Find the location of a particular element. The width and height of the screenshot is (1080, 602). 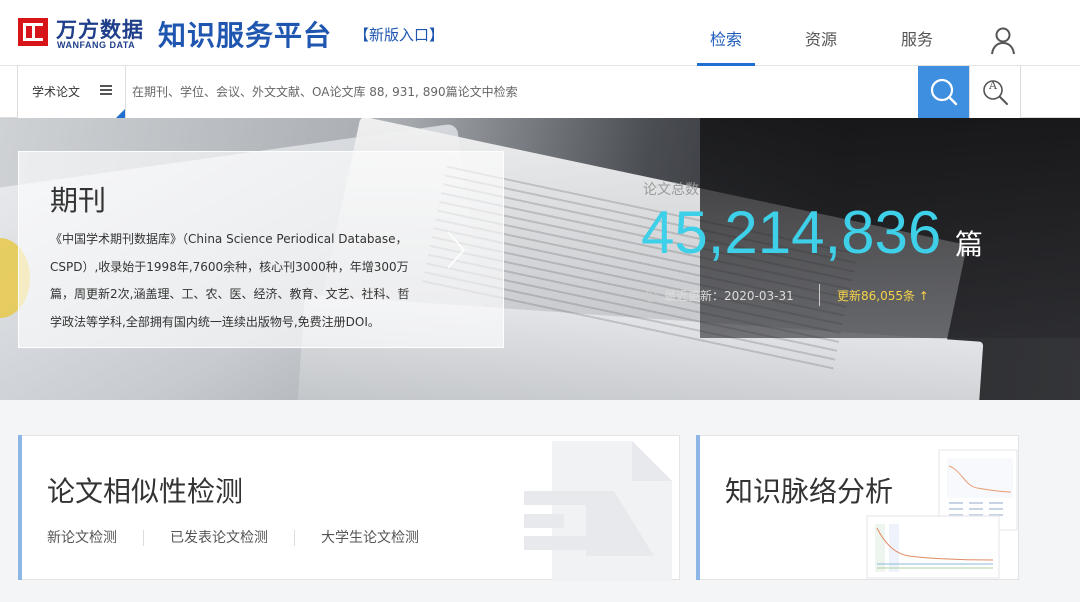

chart-thumbnail-icon is located at coordinates (942, 514).